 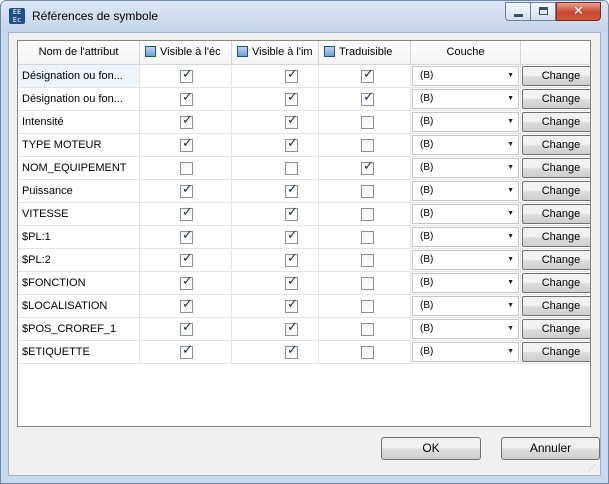 I want to click on table-row: $POS_CROREF_1 ✓ ✓ (B) ▼ Change, so click(x=304, y=329).